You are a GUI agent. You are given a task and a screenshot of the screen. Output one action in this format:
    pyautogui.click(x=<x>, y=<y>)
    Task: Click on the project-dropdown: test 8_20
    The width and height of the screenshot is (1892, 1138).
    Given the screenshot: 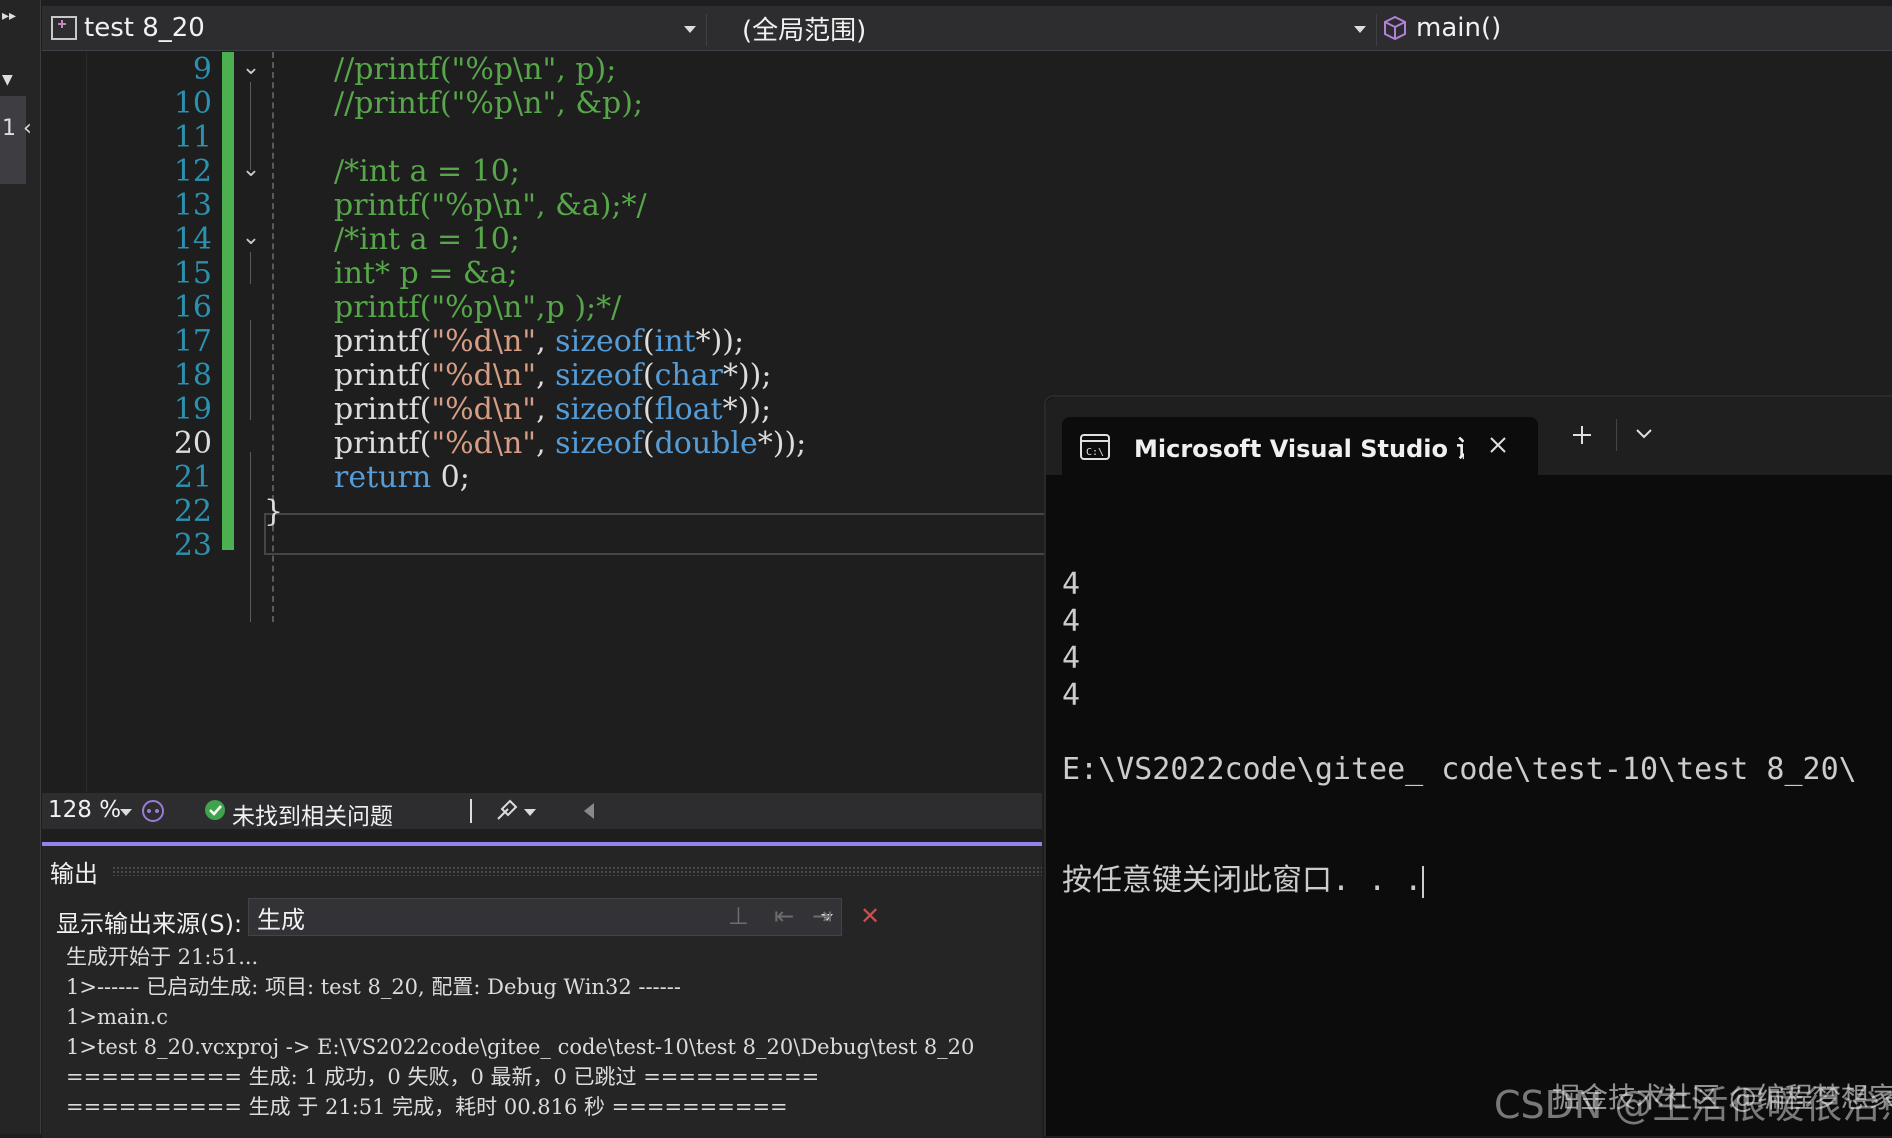 What is the action you would take?
    pyautogui.click(x=127, y=28)
    